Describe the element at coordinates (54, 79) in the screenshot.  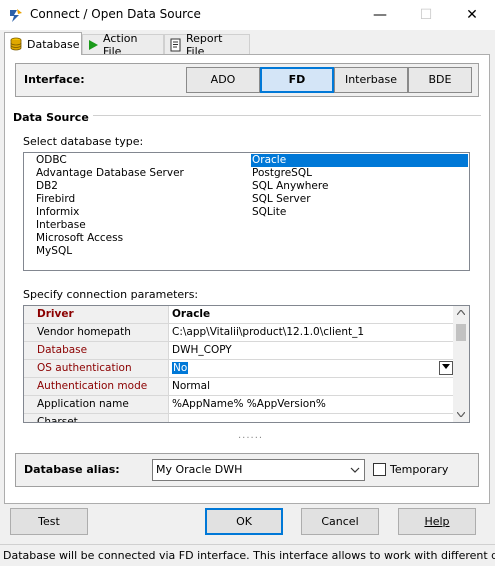
I see `interface-label: Interface:` at that location.